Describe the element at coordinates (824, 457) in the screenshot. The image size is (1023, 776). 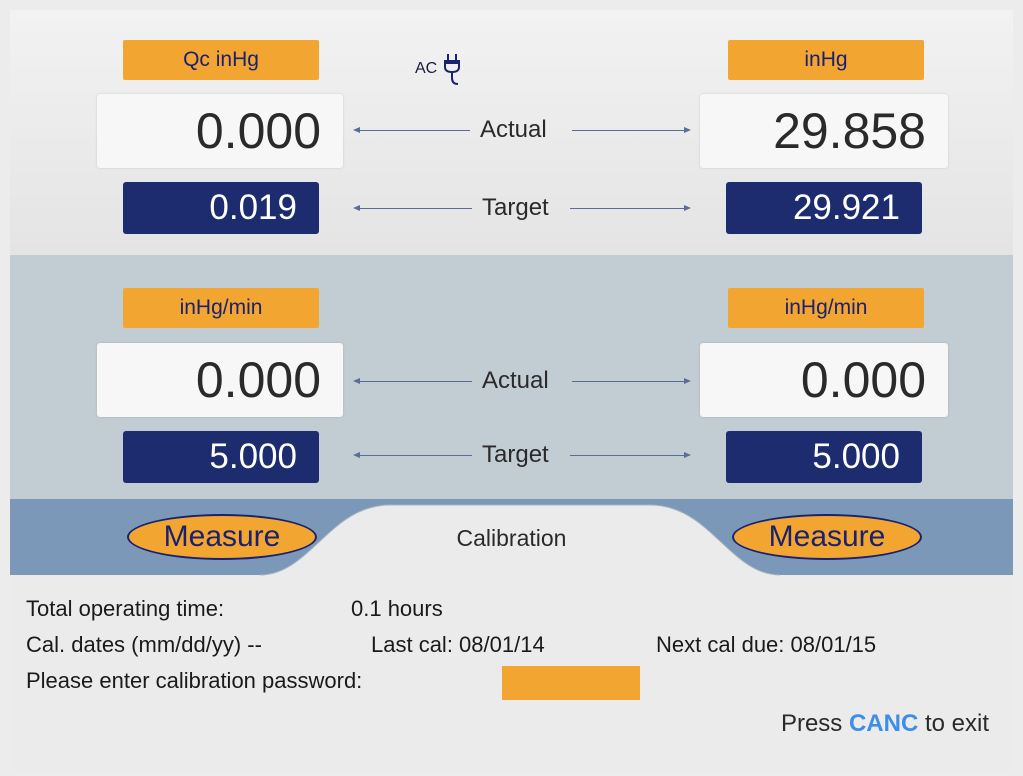
I see `right-rate-target: 5.000` at that location.